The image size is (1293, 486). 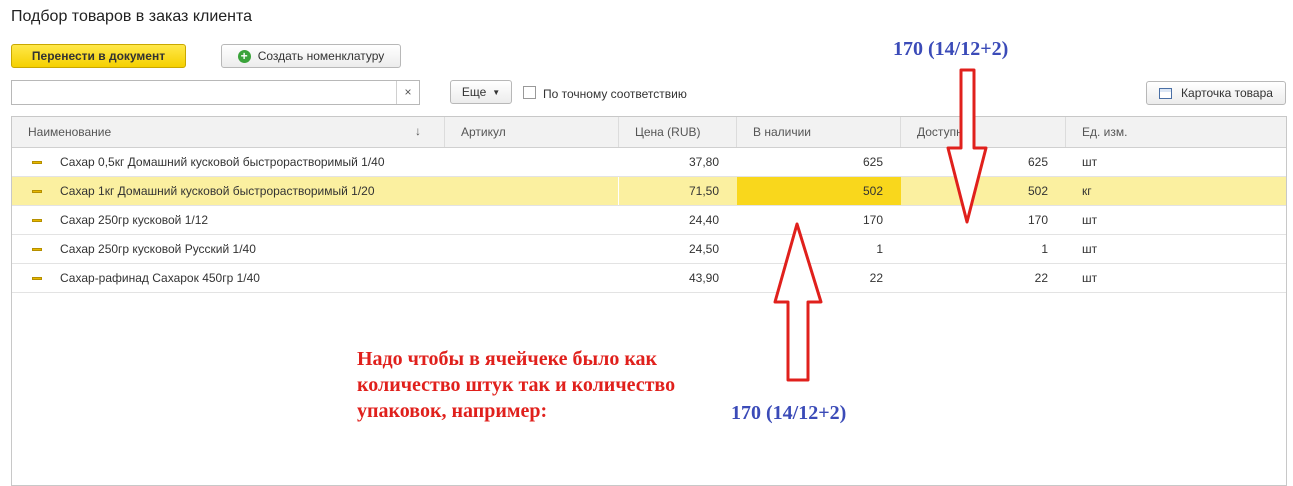 What do you see at coordinates (496, 92) in the screenshot?
I see `chevron-down-icon: ▼` at bounding box center [496, 92].